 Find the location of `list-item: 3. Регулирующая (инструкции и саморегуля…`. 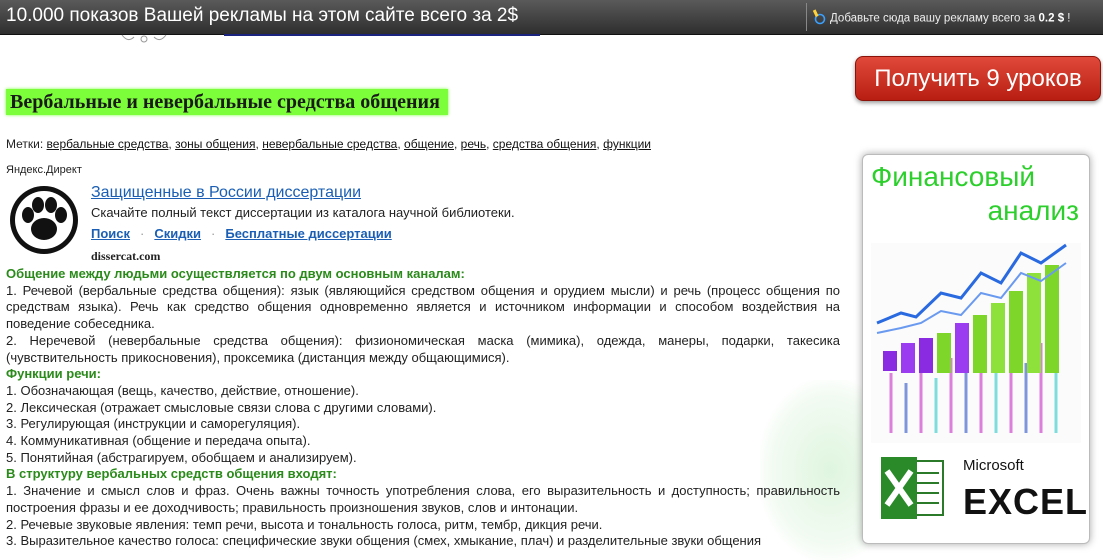

list-item: 3. Регулирующая (инструкции и саморегуля… is located at coordinates (153, 424).